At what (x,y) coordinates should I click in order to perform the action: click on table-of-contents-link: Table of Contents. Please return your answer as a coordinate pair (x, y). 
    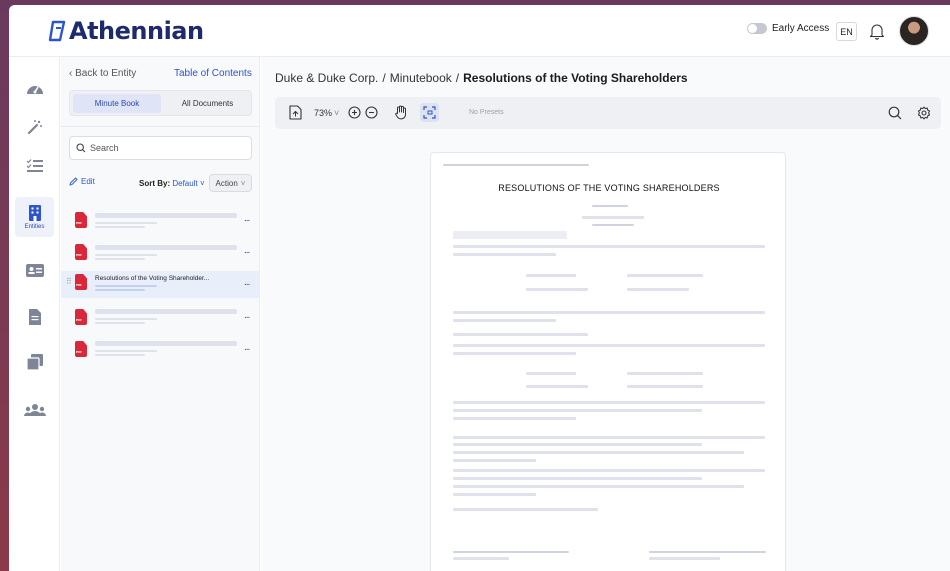
    Looking at the image, I should click on (213, 73).